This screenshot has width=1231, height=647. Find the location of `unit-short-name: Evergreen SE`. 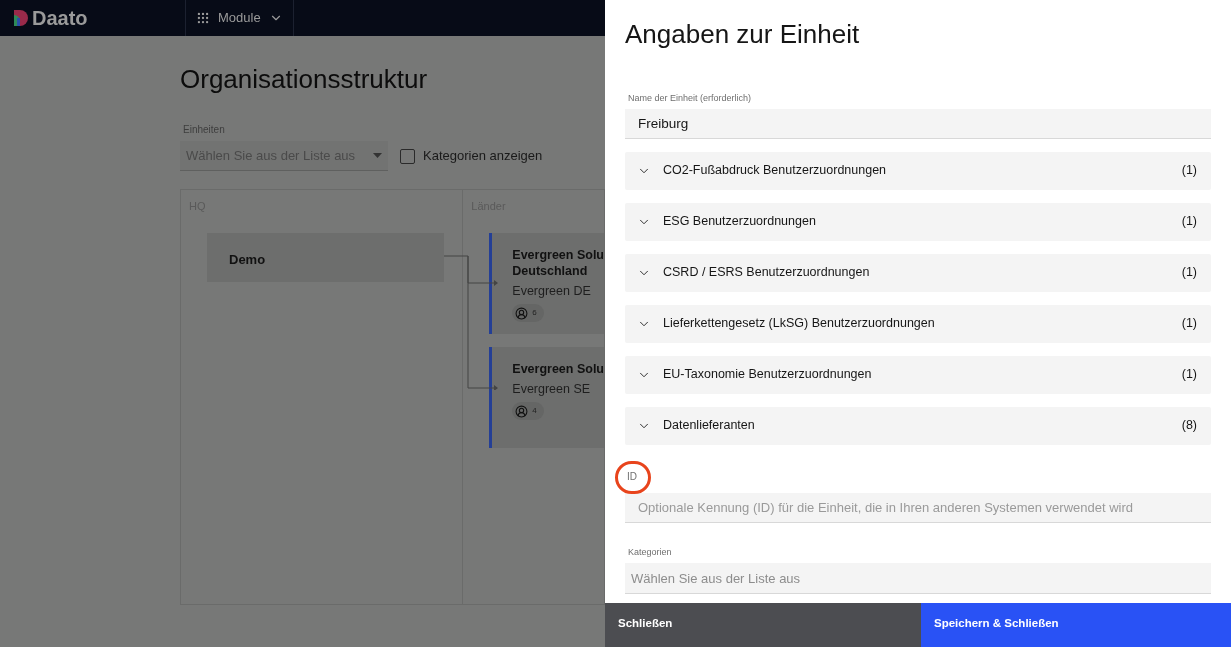

unit-short-name: Evergreen SE is located at coordinates (552, 389).